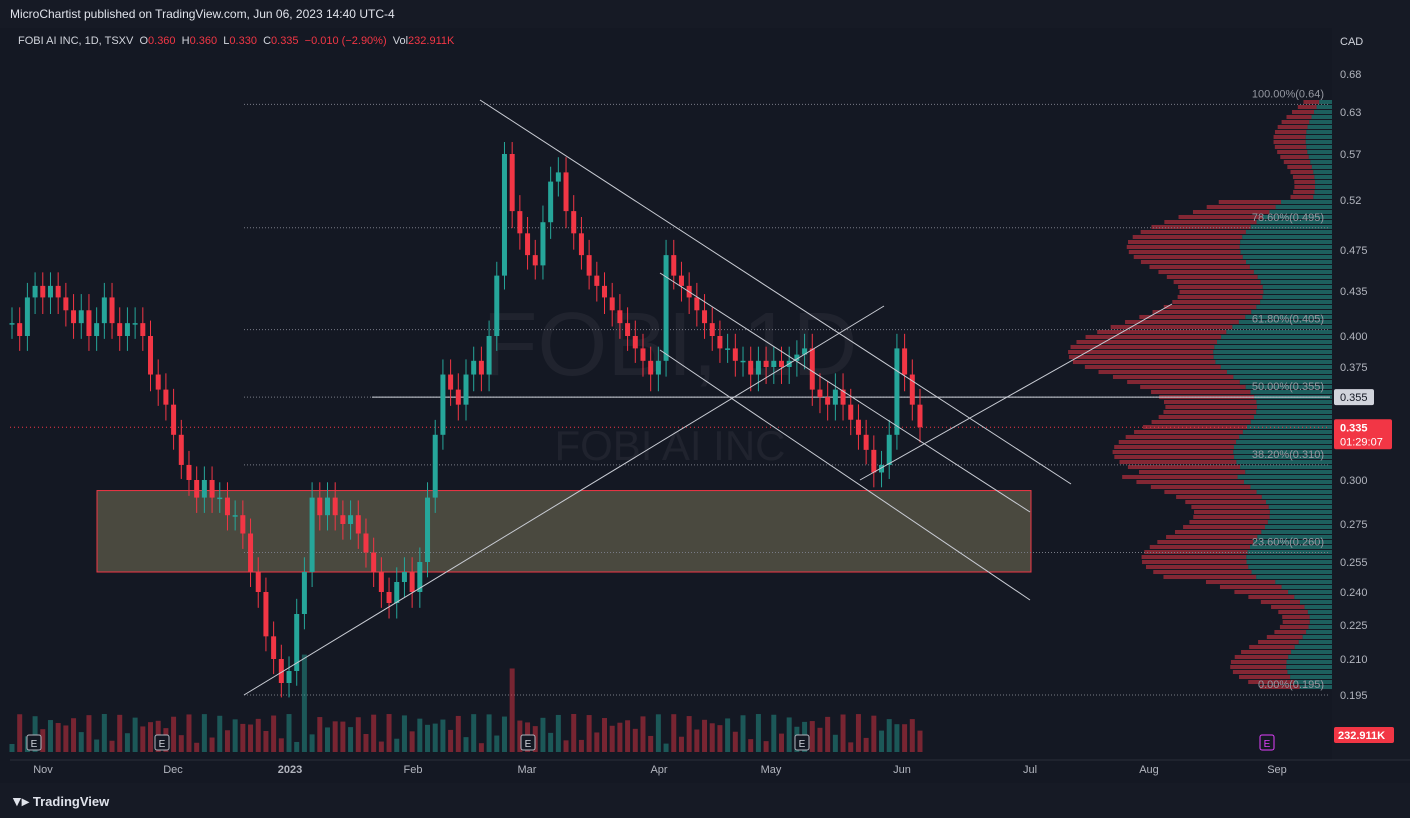  Describe the element at coordinates (59, 801) in the screenshot. I see `tradingview-logo: ▼▸ TradingView` at that location.